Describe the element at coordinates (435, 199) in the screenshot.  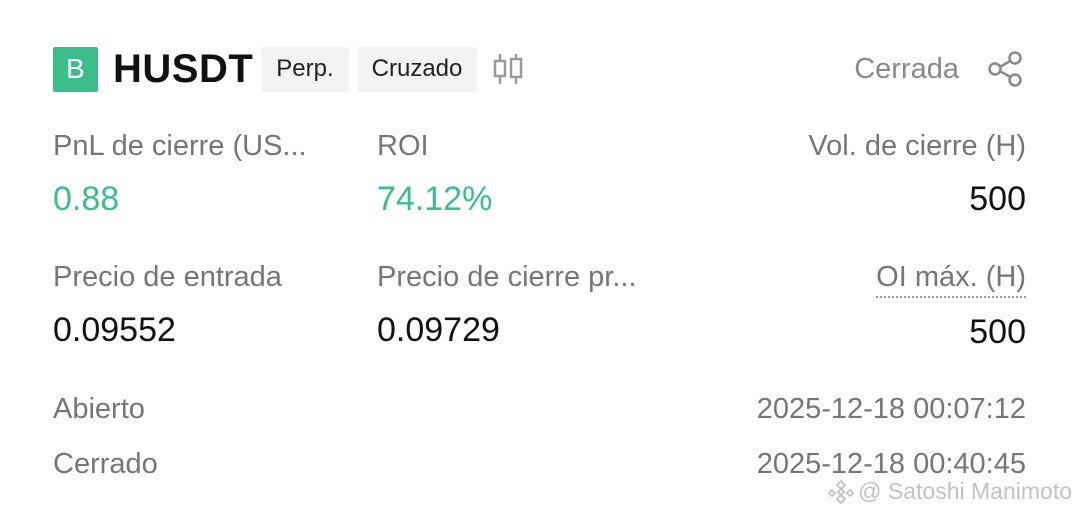
I see `roi-value: 74.12%` at that location.